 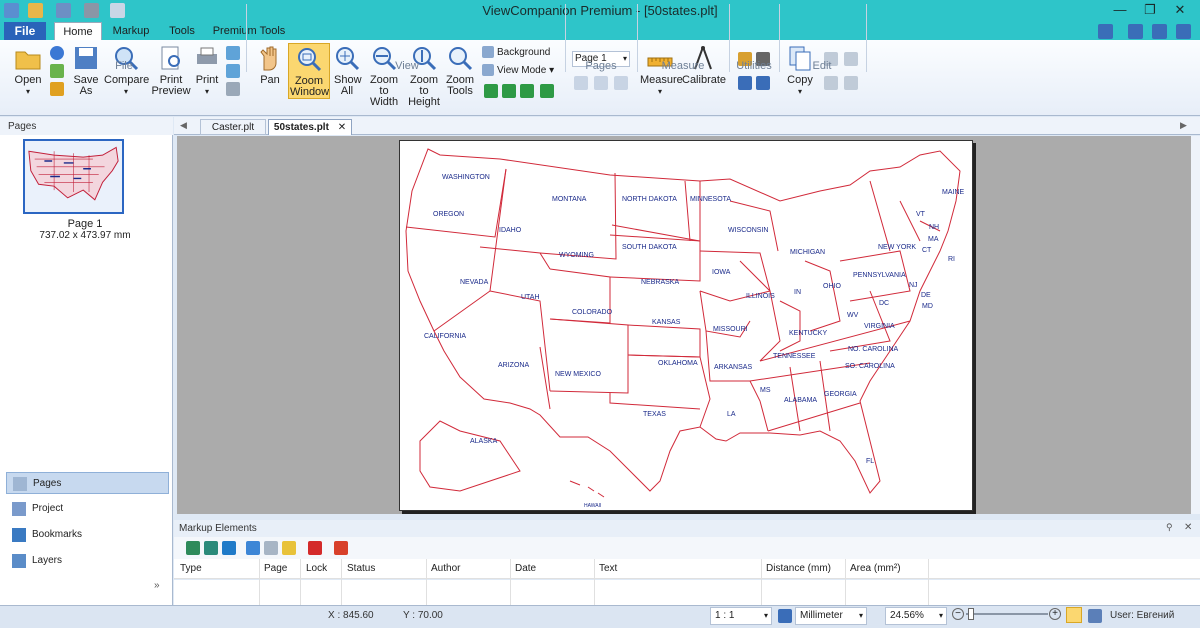 What do you see at coordinates (157, 585) in the screenshot?
I see `expand-chevron-icon: »` at bounding box center [157, 585].